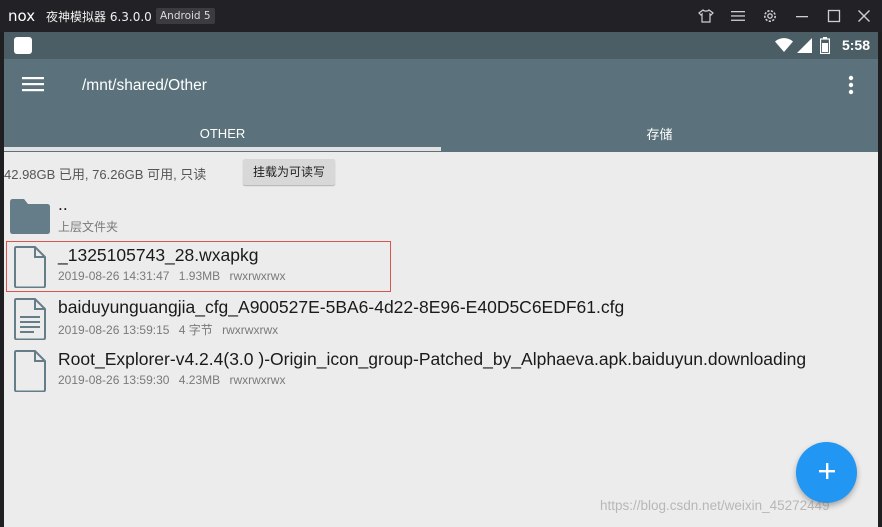 This screenshot has width=882, height=527. What do you see at coordinates (441, 45) in the screenshot?
I see `status-bar: 5:58` at bounding box center [441, 45].